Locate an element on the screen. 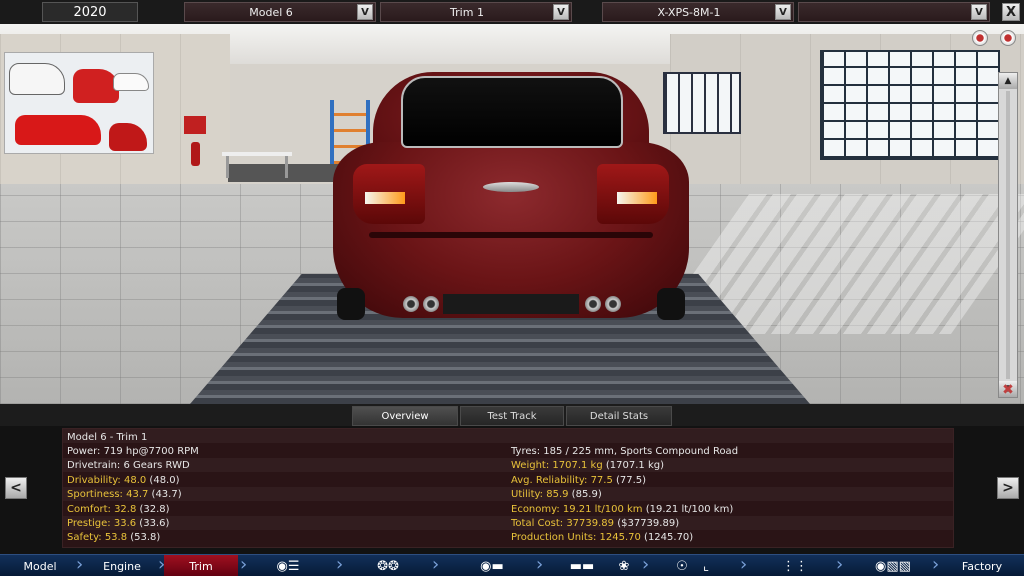  tab-test-track: Test Track is located at coordinates (512, 416).